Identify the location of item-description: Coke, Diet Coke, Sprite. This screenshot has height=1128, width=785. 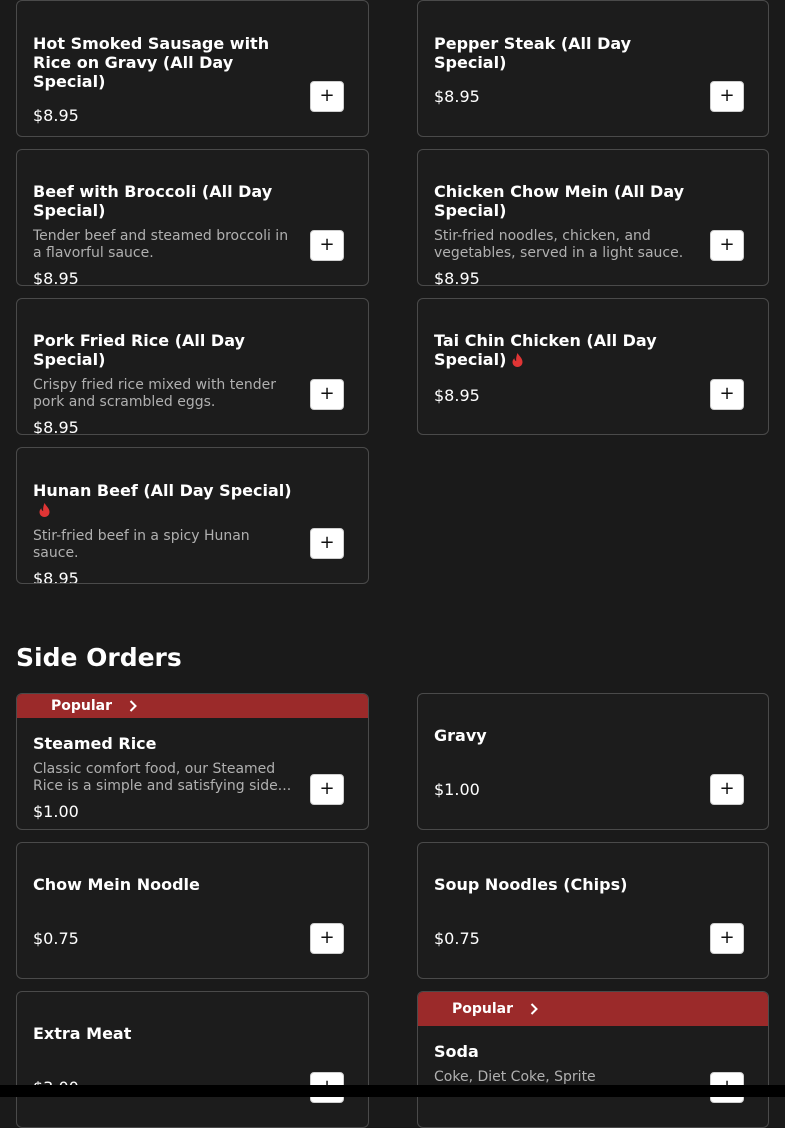
(515, 1077).